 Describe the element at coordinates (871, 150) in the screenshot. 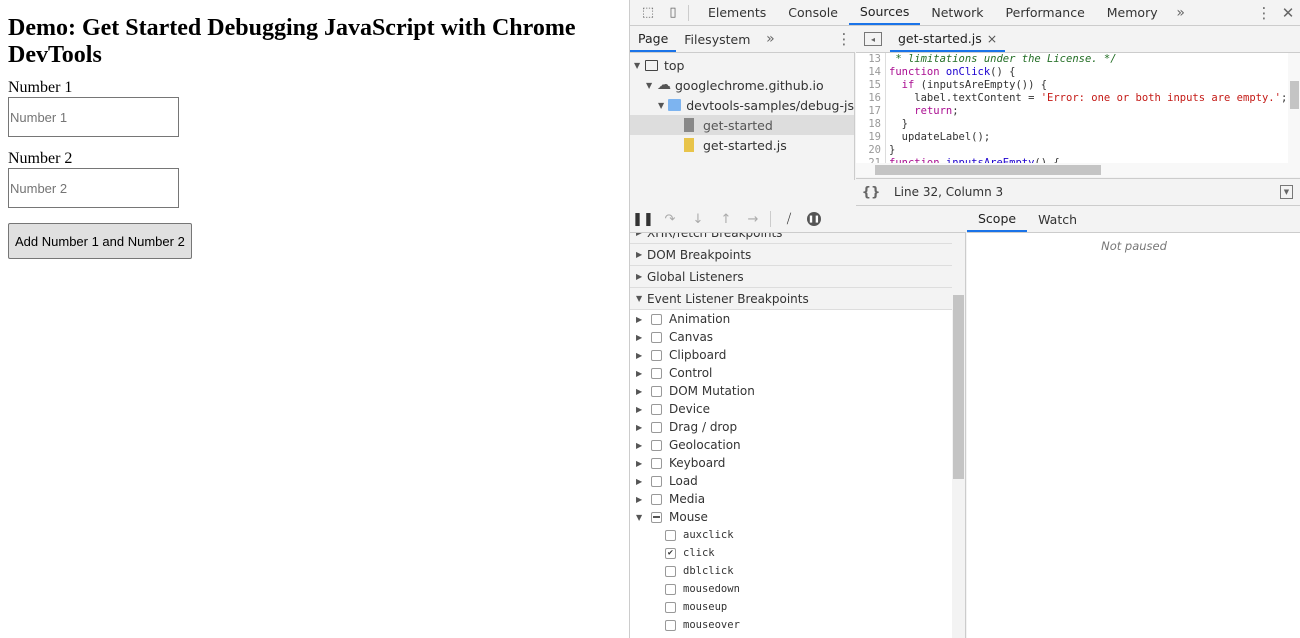

I see `line-number: 20` at that location.